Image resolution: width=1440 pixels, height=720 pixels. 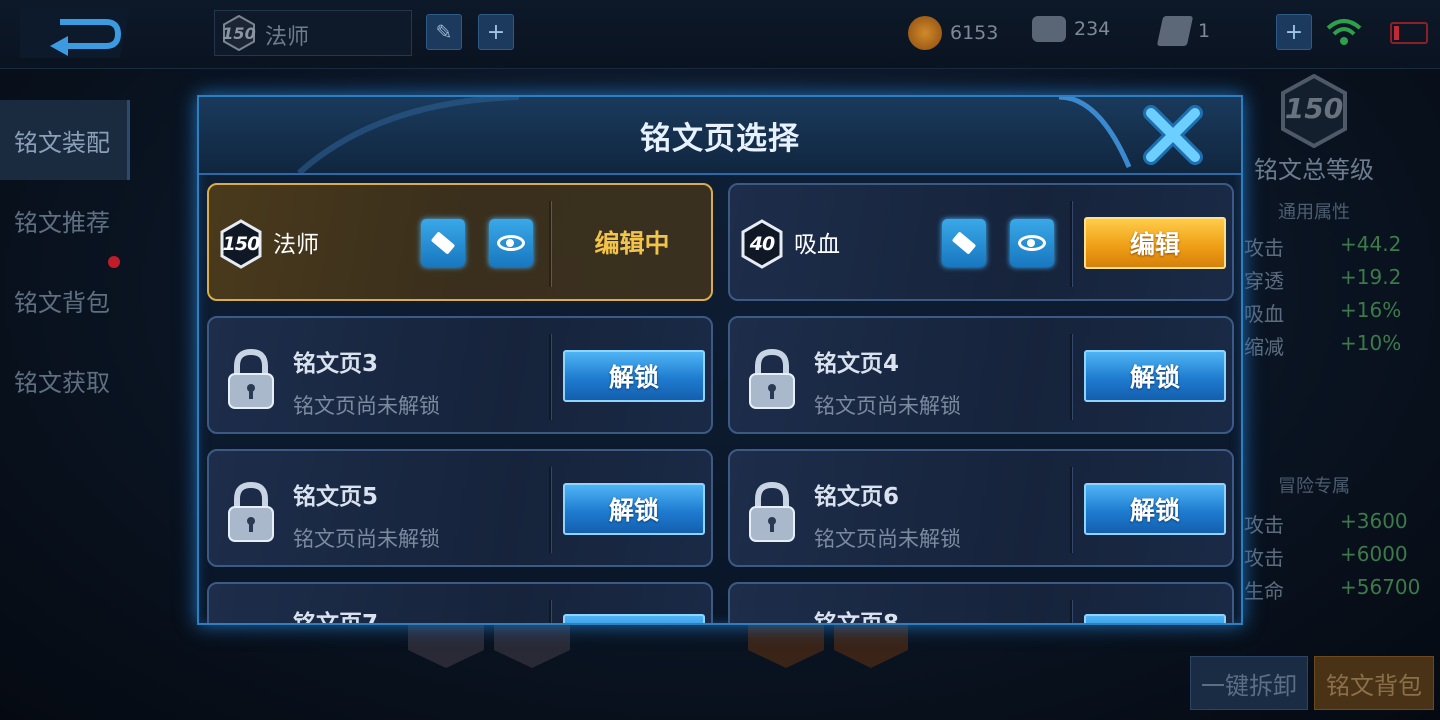 I want to click on gold-coin-icon, so click(x=925, y=33).